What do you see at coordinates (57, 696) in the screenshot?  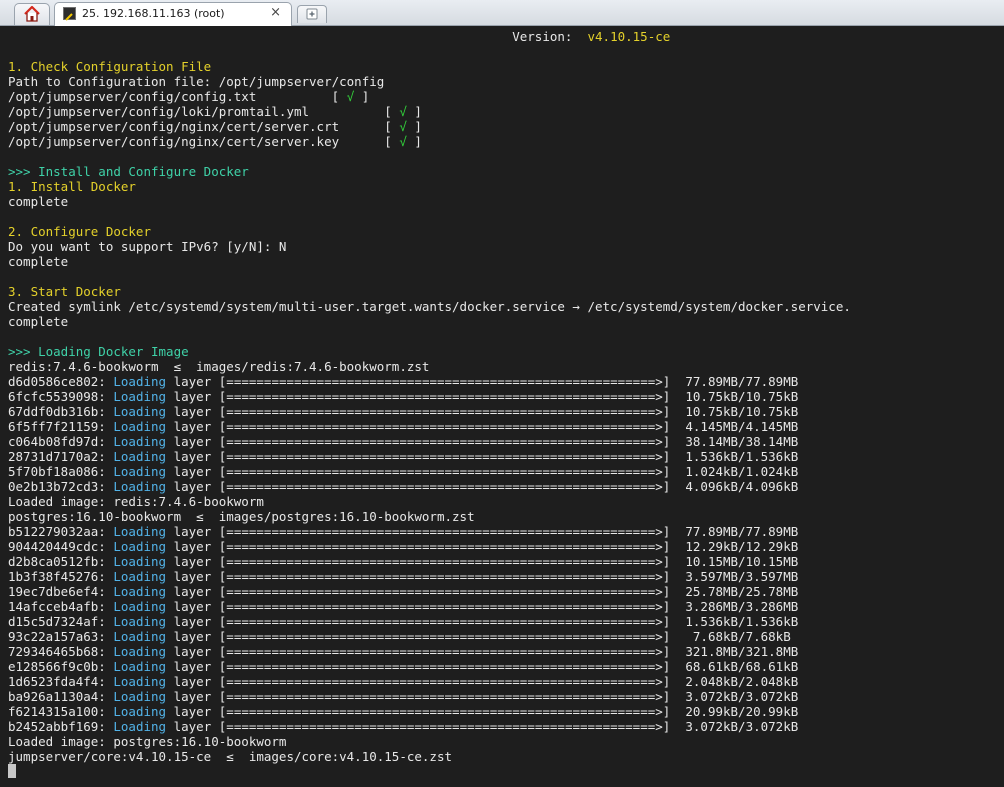 I see `layer-id: ba926a1130a4:` at bounding box center [57, 696].